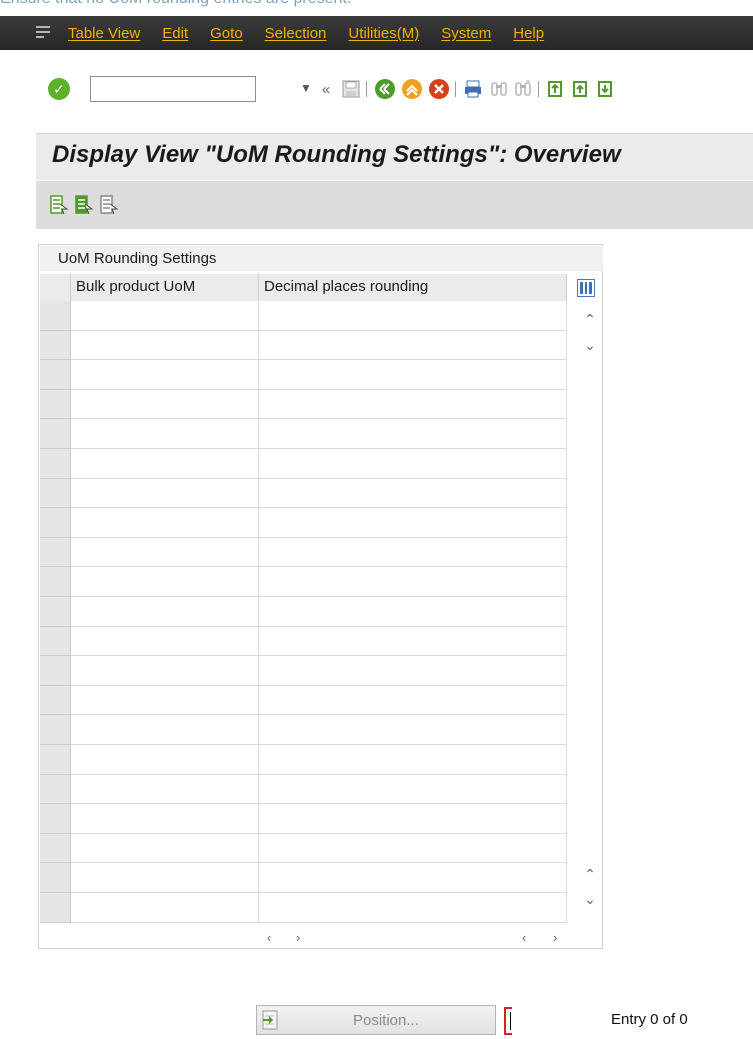  Describe the element at coordinates (523, 89) in the screenshot. I see `find-next-icon` at that location.